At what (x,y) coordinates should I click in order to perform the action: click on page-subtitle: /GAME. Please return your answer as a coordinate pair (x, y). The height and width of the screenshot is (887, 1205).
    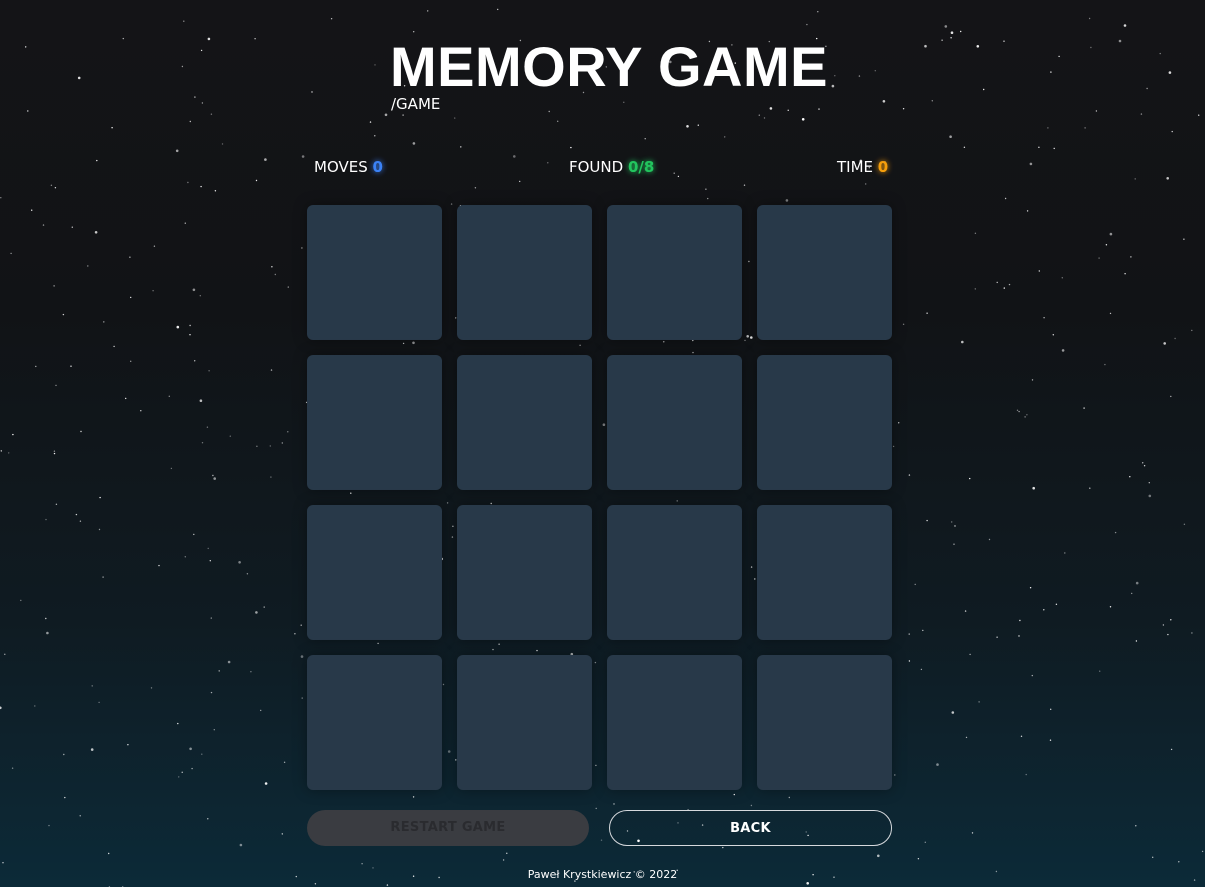
    Looking at the image, I should click on (416, 104).